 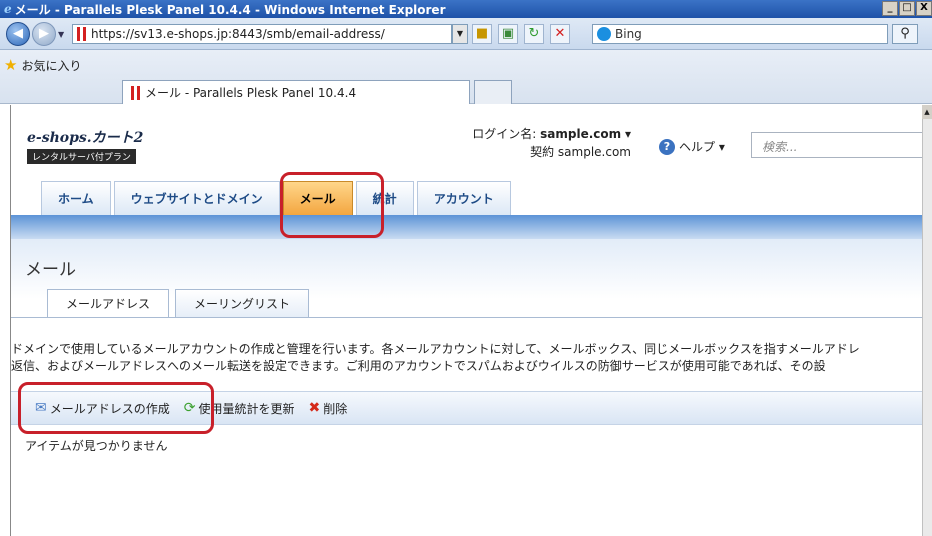 What do you see at coordinates (463, 198) in the screenshot?
I see `tab-account: アカウント` at bounding box center [463, 198].